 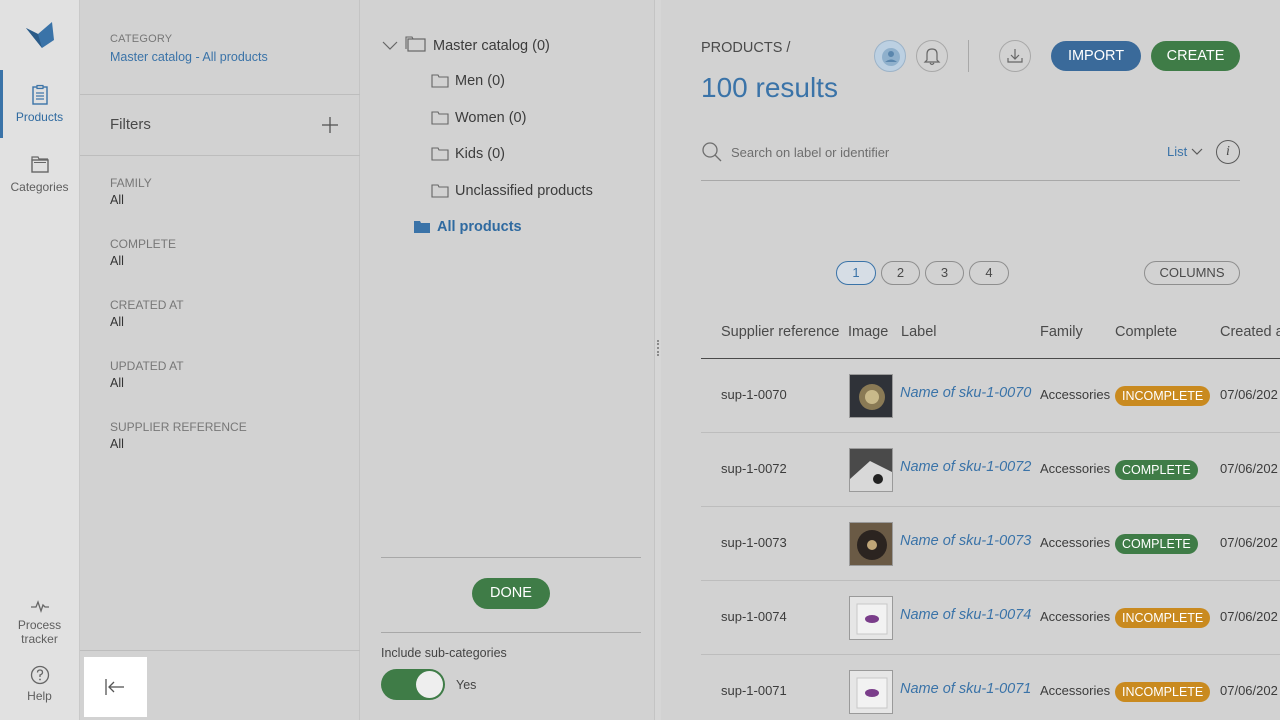 I want to click on add-filter-icon, so click(x=330, y=125).